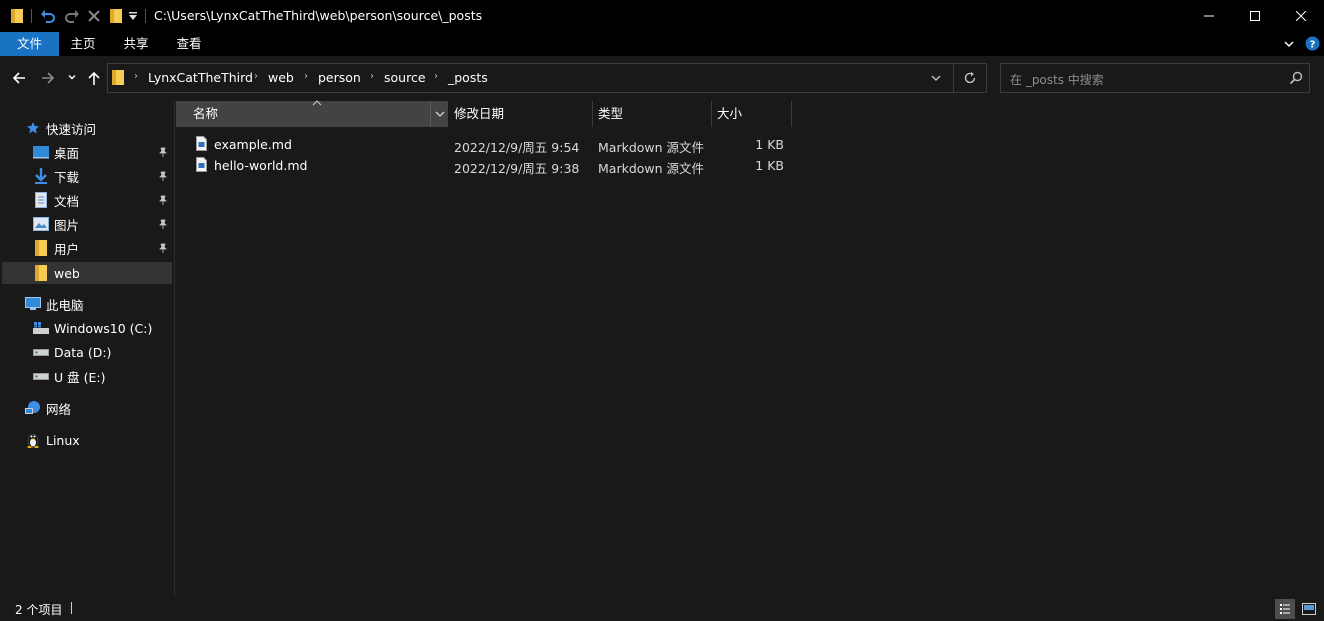 The width and height of the screenshot is (1324, 621). I want to click on recent-locations-icon, so click(73, 78).